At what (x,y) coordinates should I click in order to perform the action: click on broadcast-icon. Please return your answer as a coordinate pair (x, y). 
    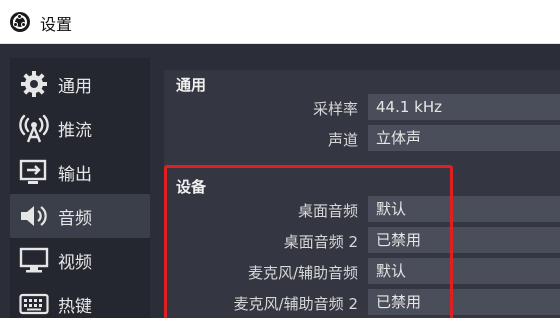
    Looking at the image, I should click on (34, 128).